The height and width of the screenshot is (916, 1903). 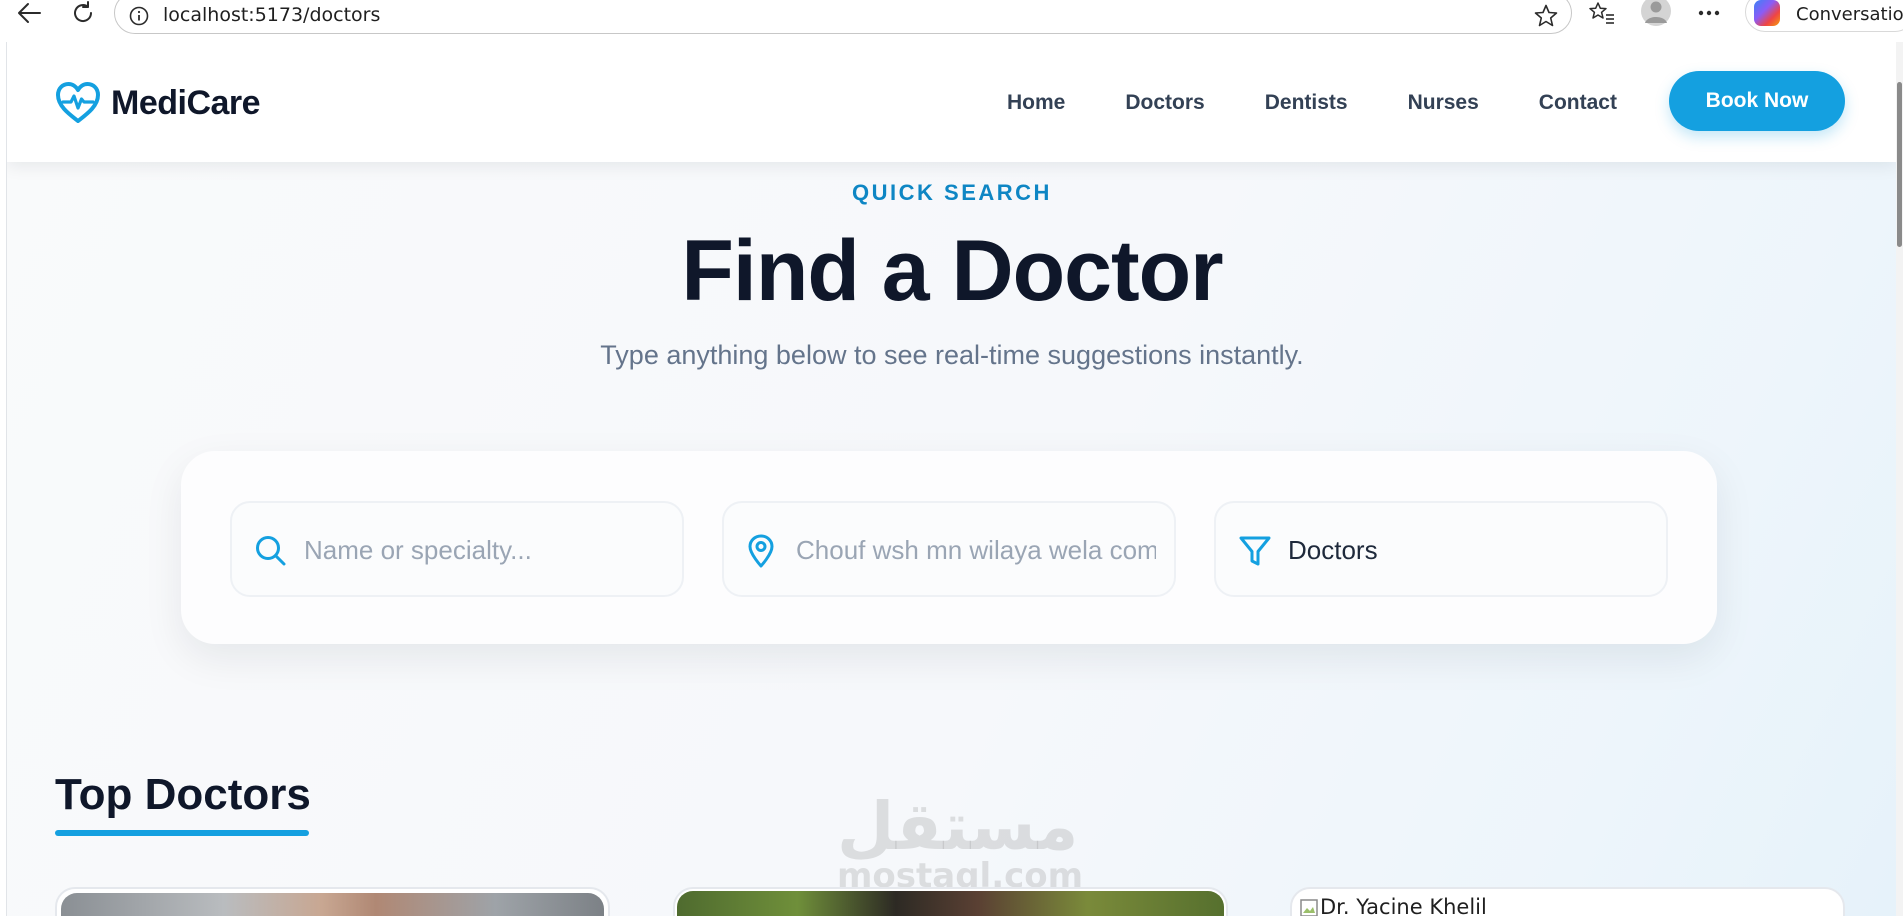 I want to click on nav-link-dentists: Dentists, so click(x=1306, y=103).